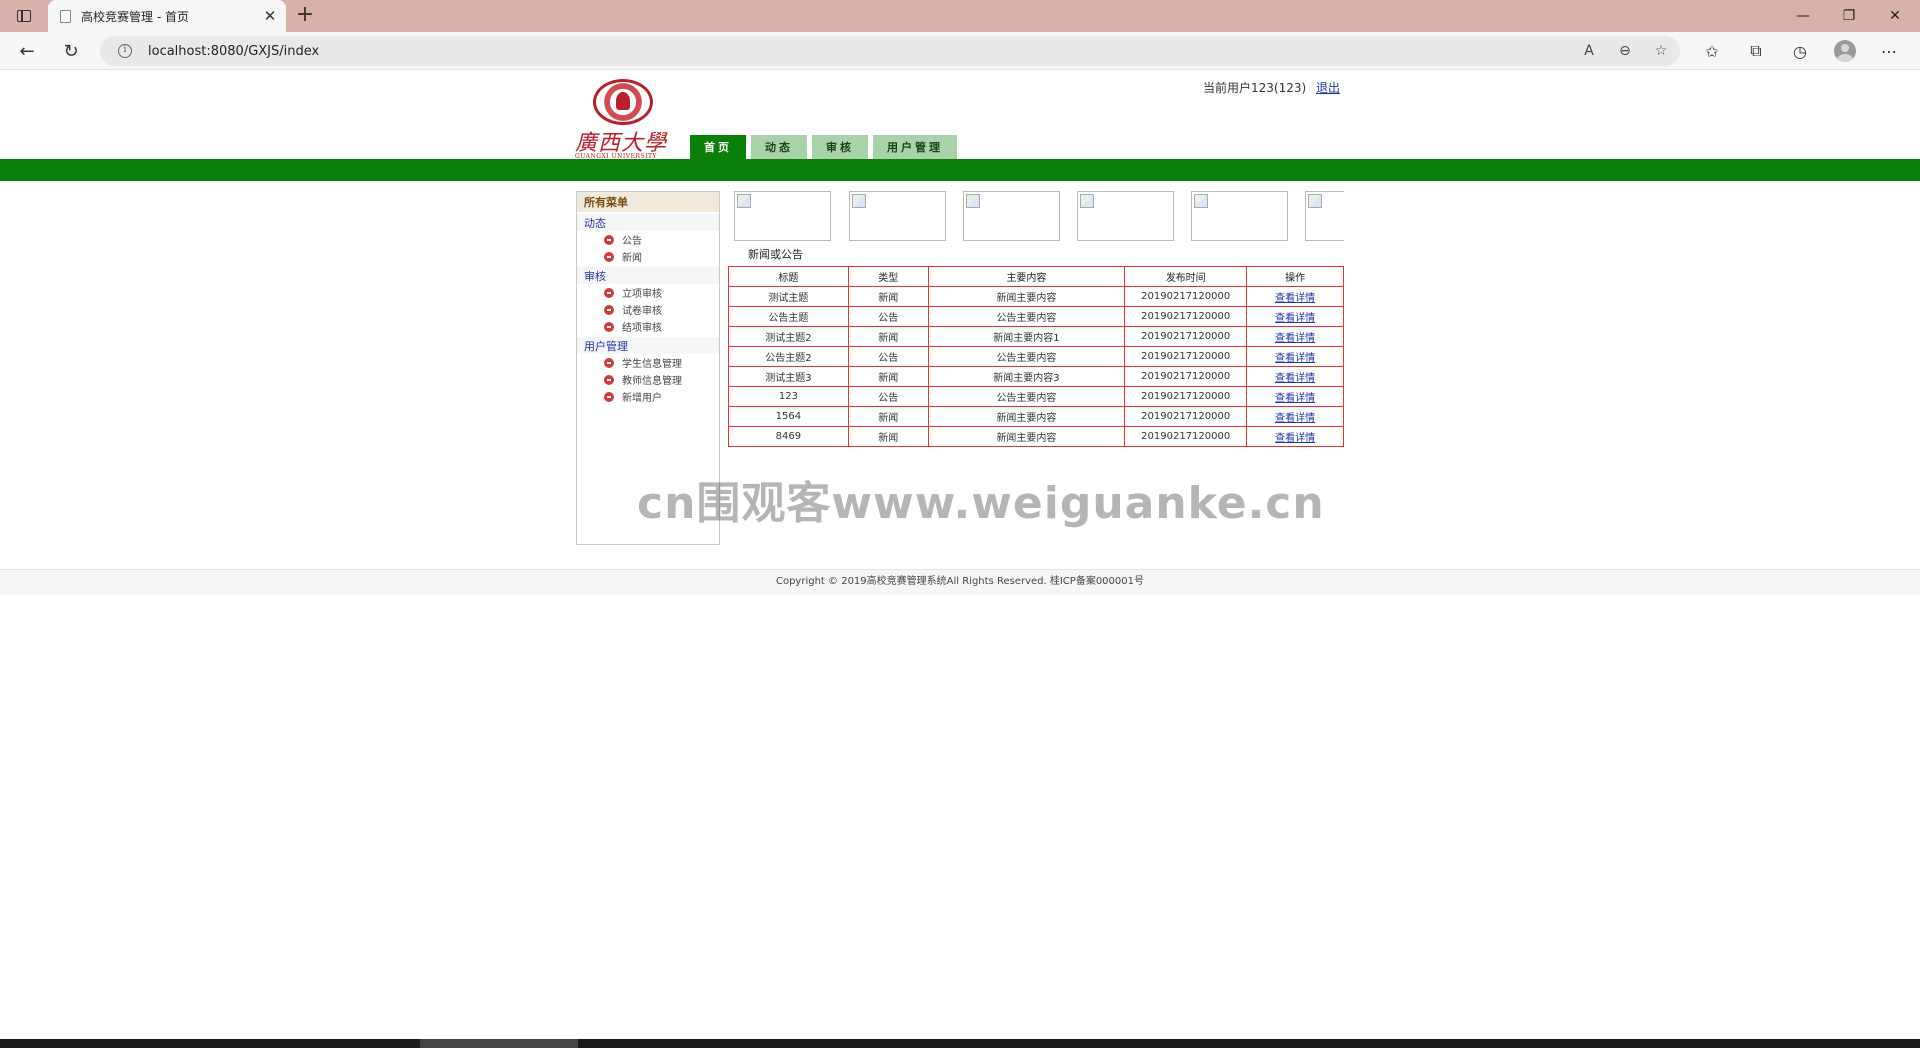 The width and height of the screenshot is (1920, 1048). What do you see at coordinates (960, 1043) in the screenshot?
I see `taskbar` at bounding box center [960, 1043].